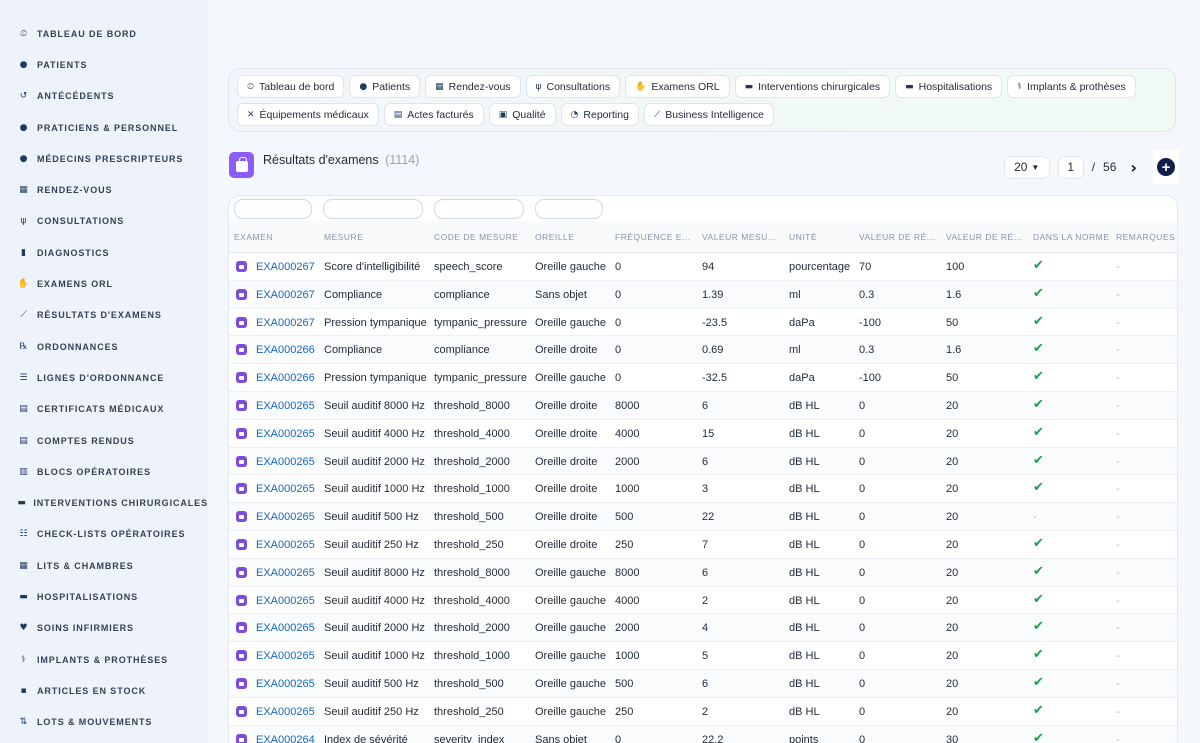 This screenshot has height=743, width=1200. Describe the element at coordinates (677, 86) in the screenshot. I see `nav-button-row1-4: ✋ Examens ORL` at that location.